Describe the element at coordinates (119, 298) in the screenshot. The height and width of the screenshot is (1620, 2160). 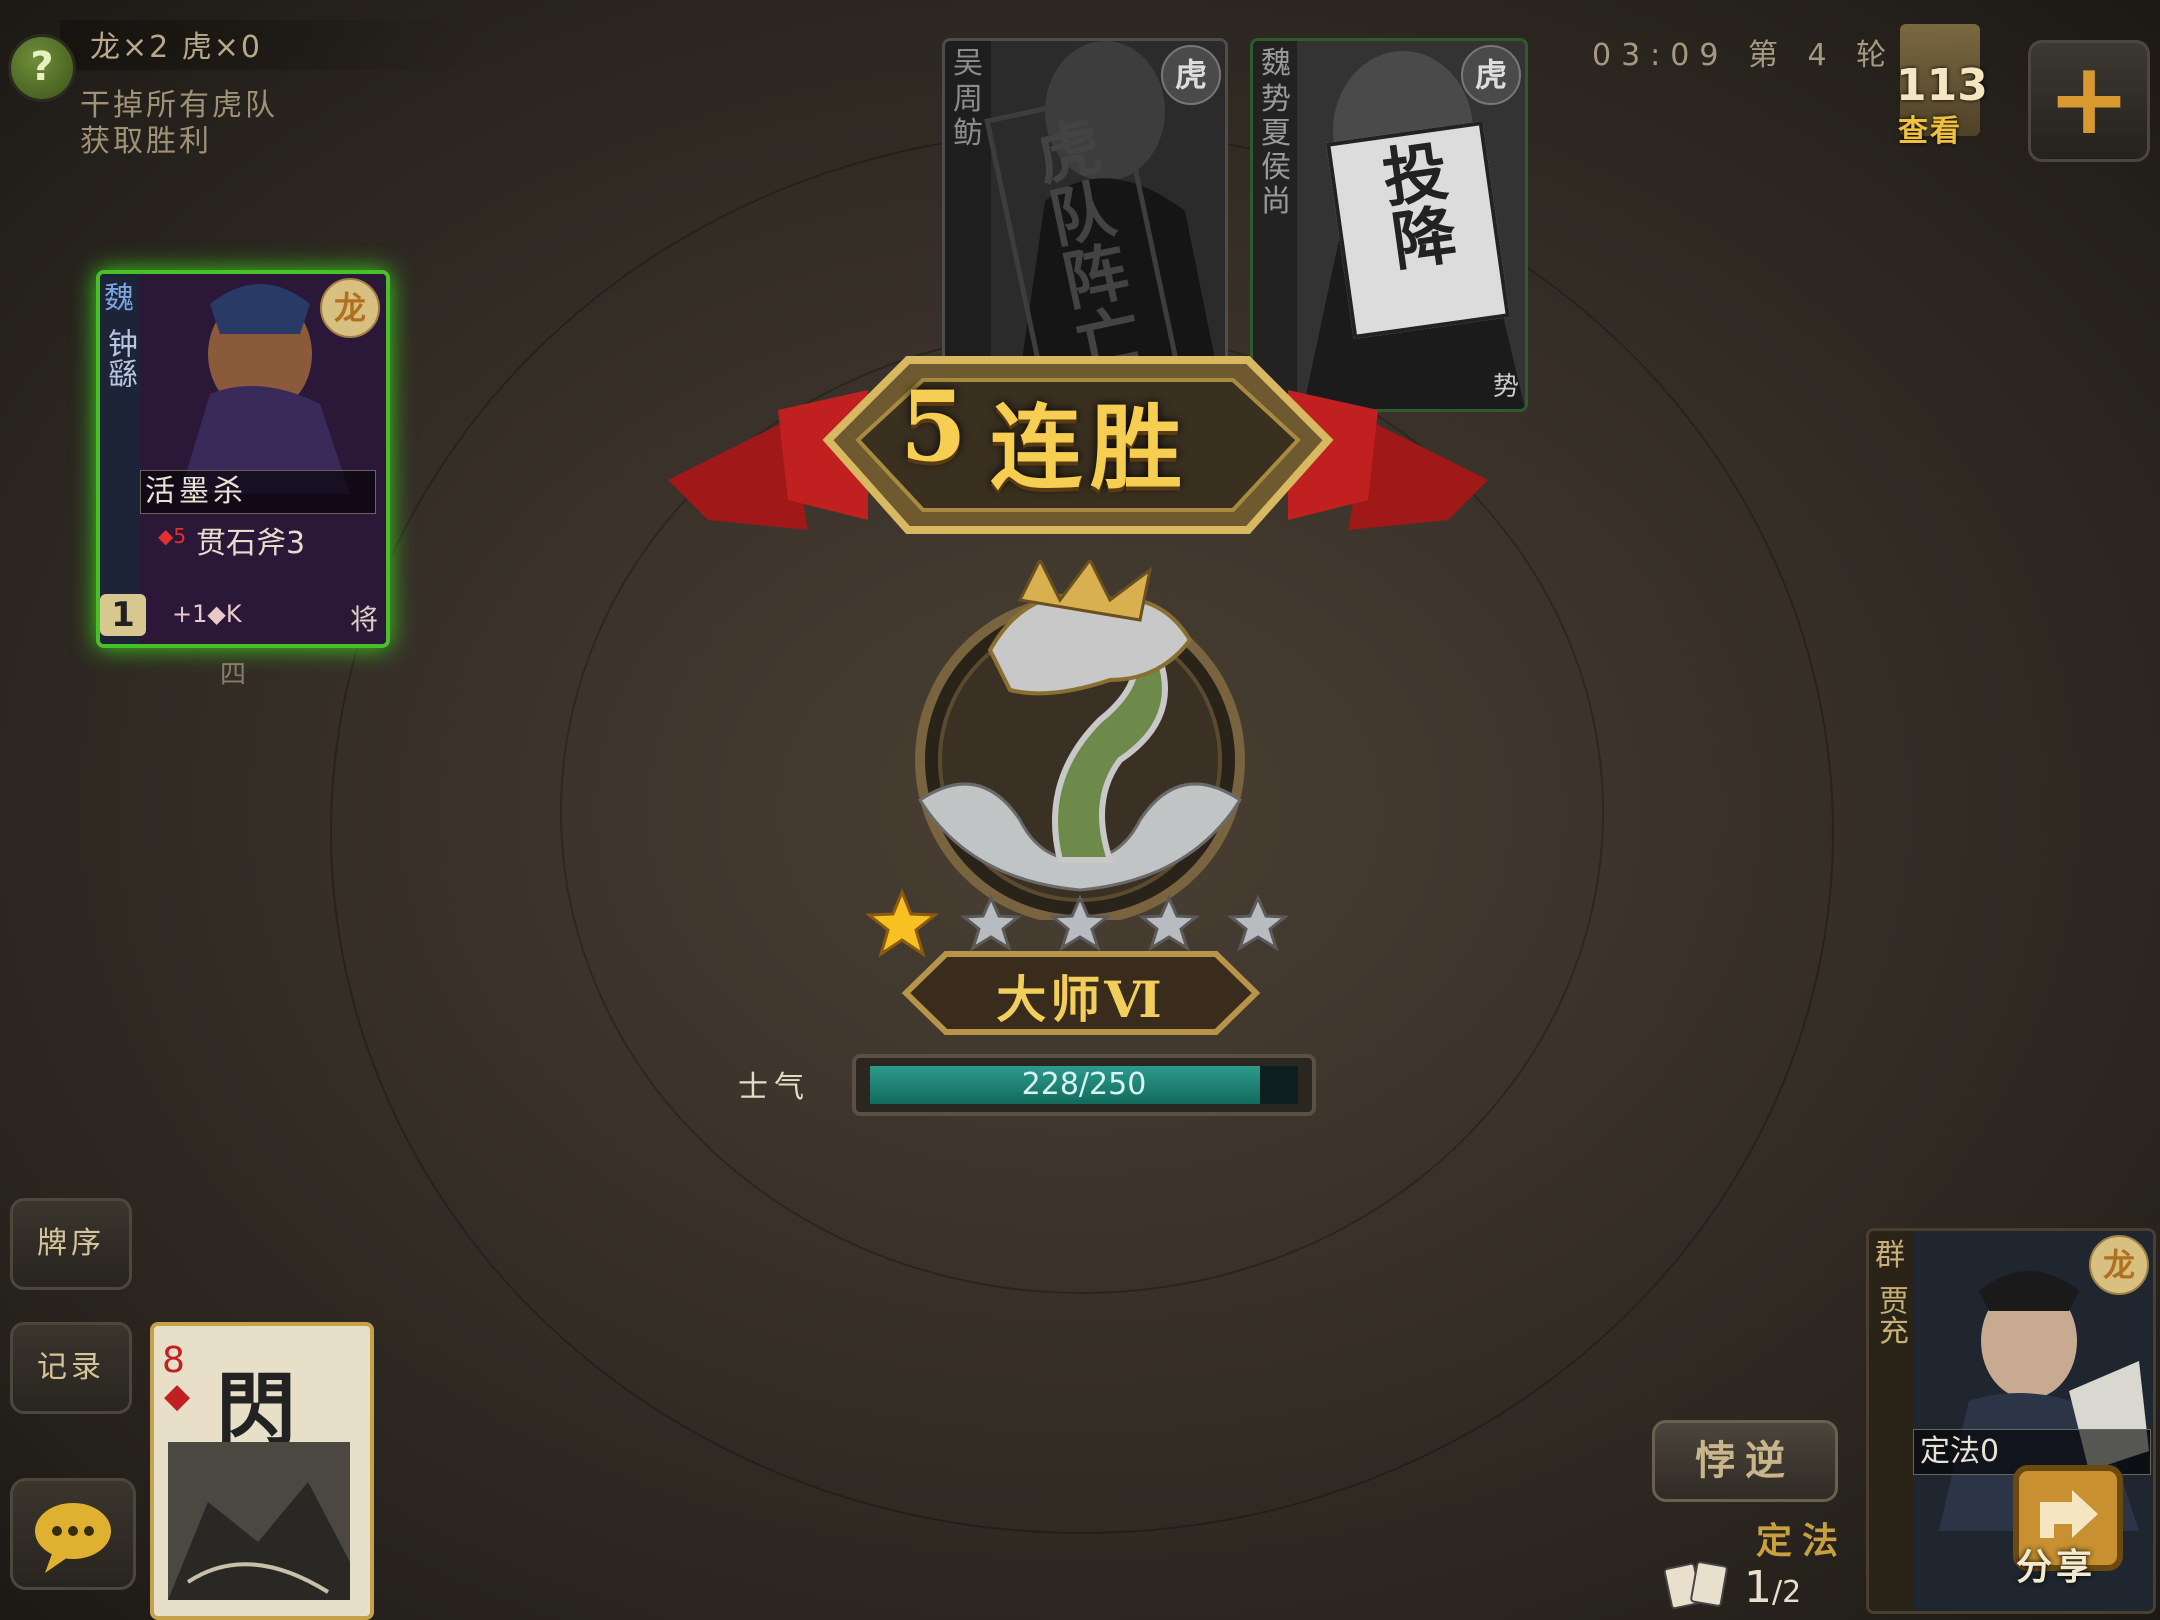
I see `ally-faction: 魏` at that location.